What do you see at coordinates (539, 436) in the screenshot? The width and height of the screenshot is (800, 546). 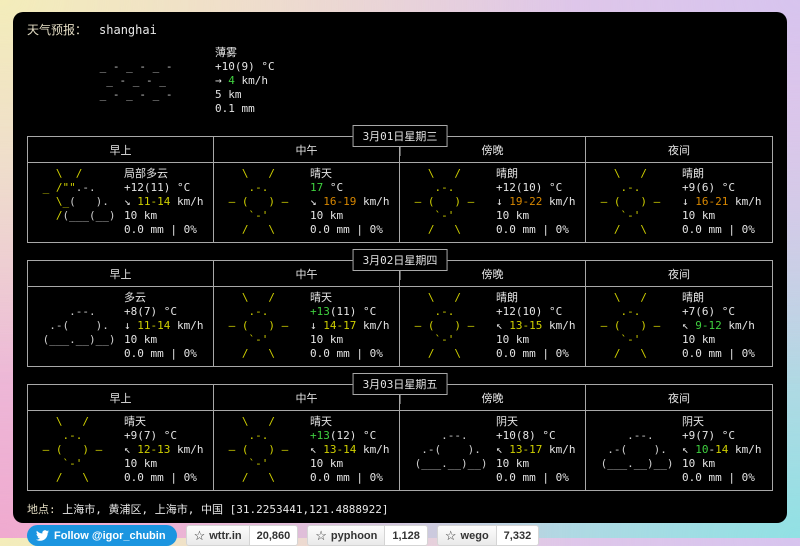 I see `temperature-value: +10(8) °C` at bounding box center [539, 436].